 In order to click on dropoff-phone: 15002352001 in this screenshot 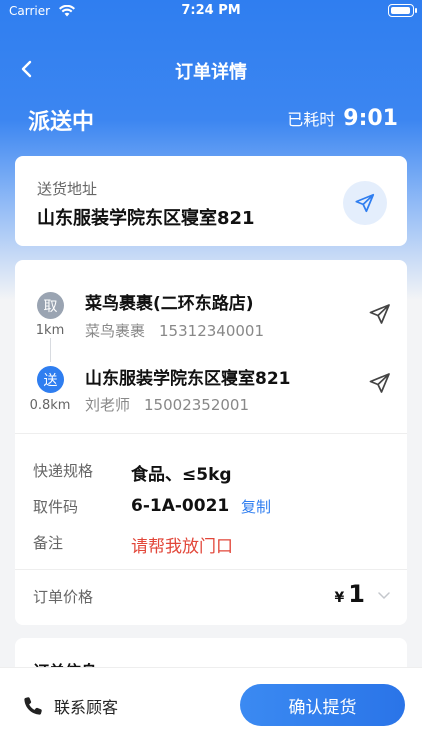, I will do `click(196, 405)`.